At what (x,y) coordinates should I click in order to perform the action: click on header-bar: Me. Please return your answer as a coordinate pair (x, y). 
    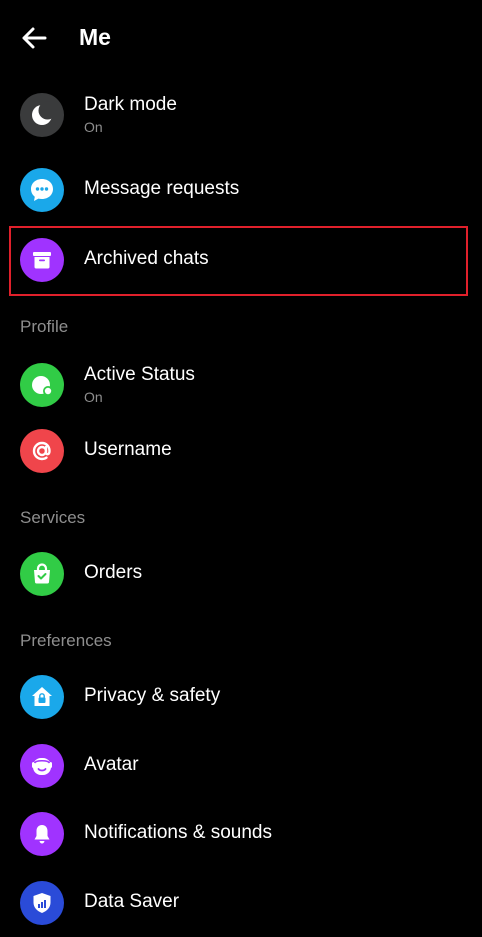
    Looking at the image, I should click on (241, 38).